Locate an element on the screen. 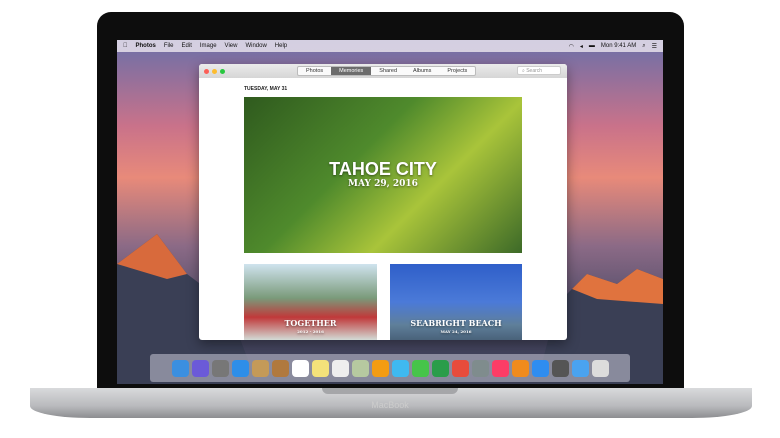 The width and height of the screenshot is (780, 438). menu-window: Window is located at coordinates (255, 46).